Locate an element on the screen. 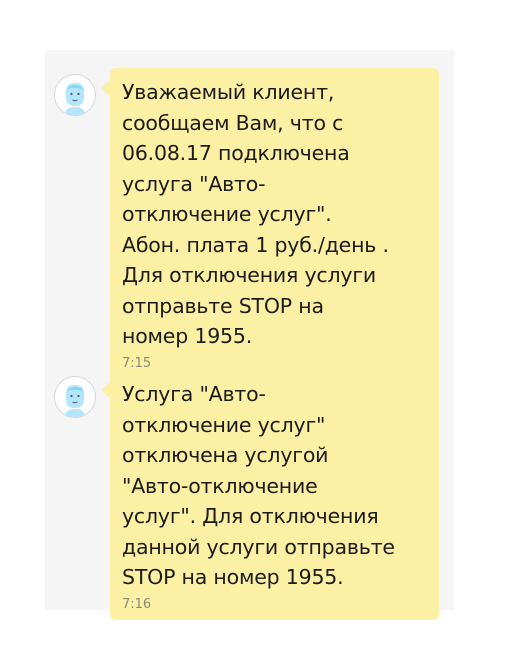  message-timestamp: 7:15 is located at coordinates (137, 363).